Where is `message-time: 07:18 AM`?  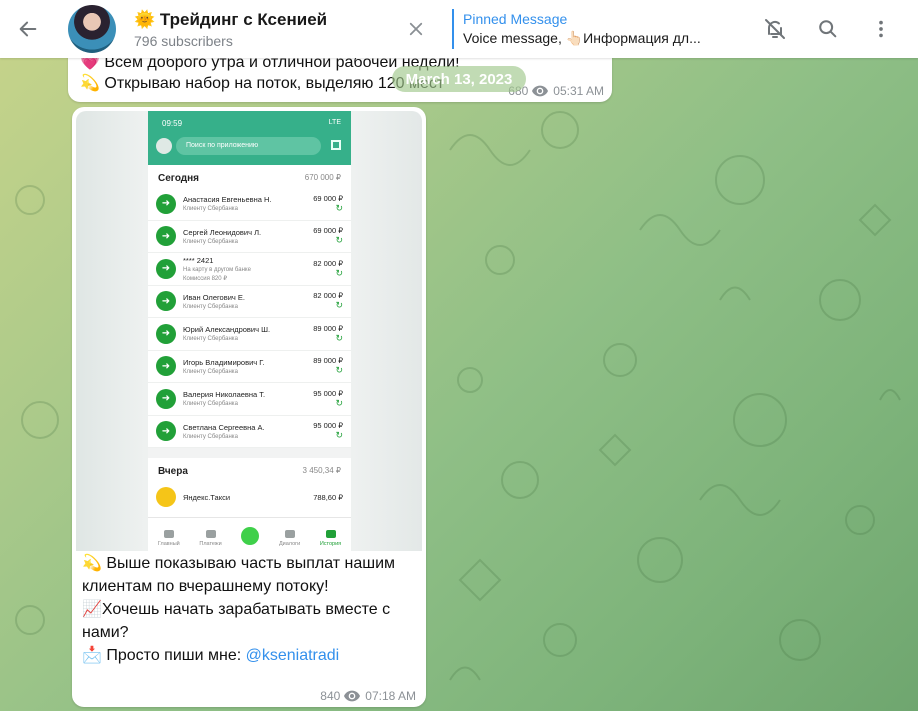
message-time: 07:18 AM is located at coordinates (390, 696).